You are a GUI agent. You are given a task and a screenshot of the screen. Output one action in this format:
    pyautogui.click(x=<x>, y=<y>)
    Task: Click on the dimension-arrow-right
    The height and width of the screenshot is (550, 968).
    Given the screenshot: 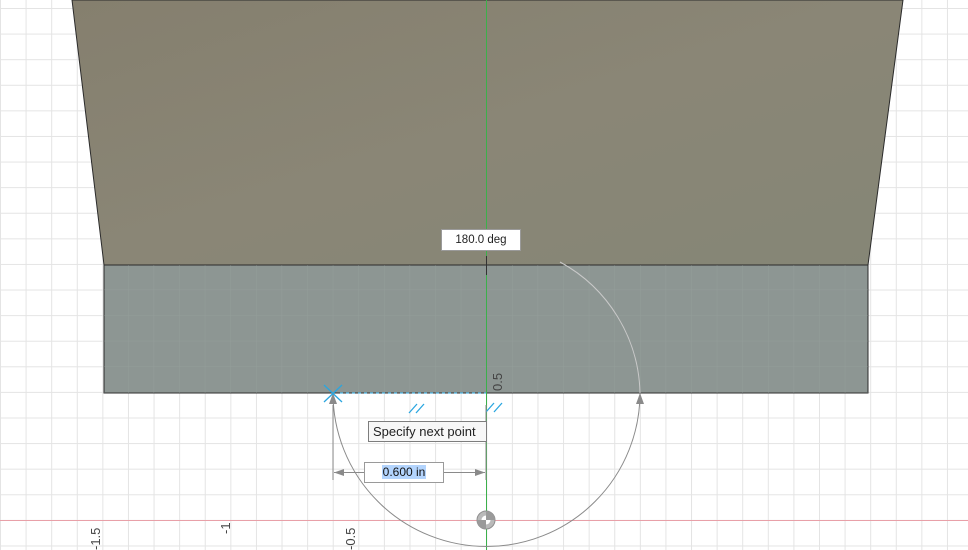 What is the action you would take?
    pyautogui.click(x=480, y=472)
    